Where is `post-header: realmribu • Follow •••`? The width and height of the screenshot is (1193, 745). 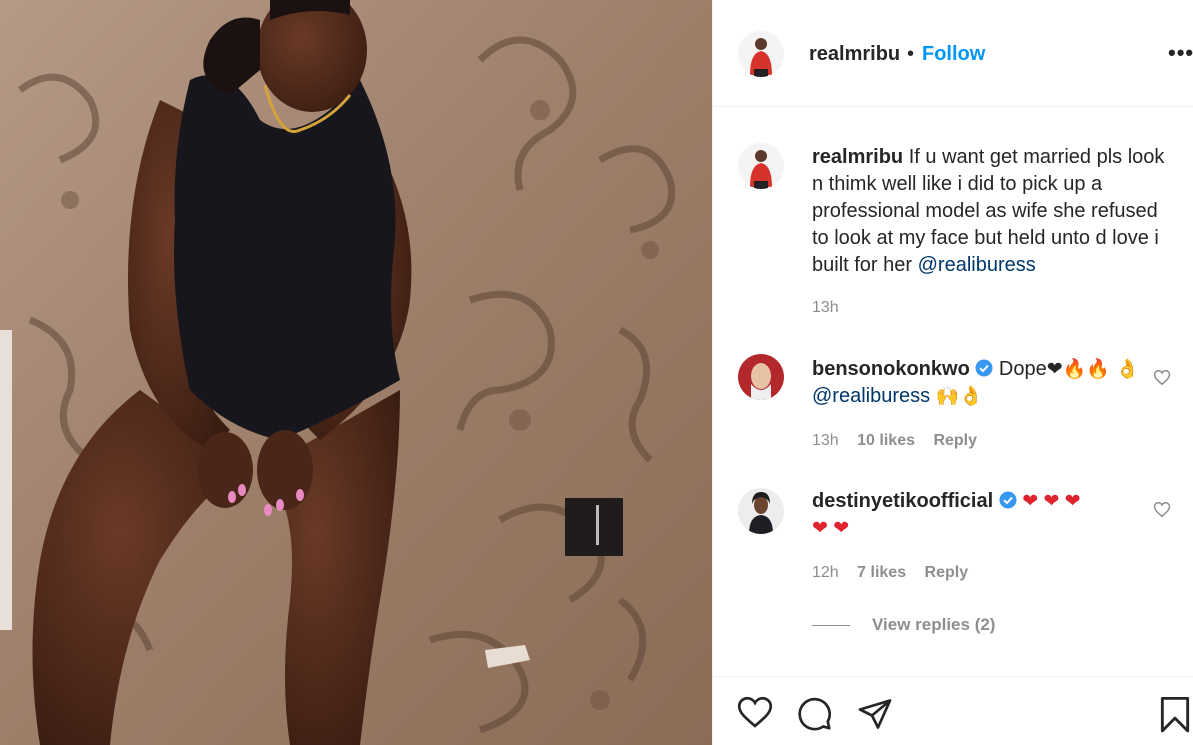
post-header: realmribu • Follow ••• is located at coordinates (953, 53).